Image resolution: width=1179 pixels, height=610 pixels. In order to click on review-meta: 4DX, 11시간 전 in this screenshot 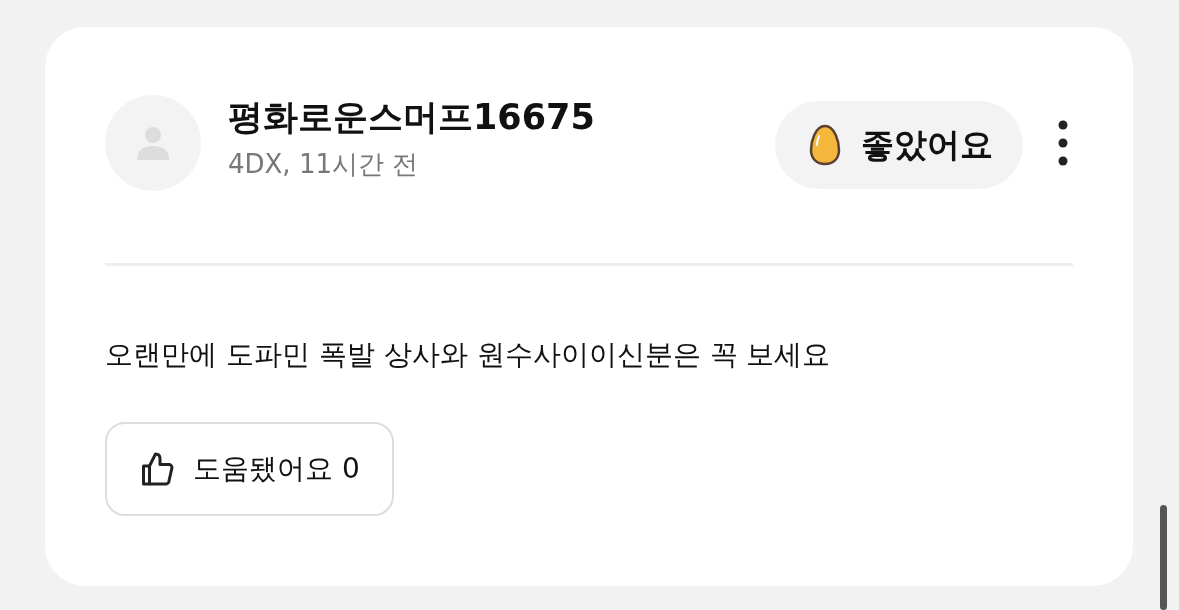, I will do `click(324, 164)`.